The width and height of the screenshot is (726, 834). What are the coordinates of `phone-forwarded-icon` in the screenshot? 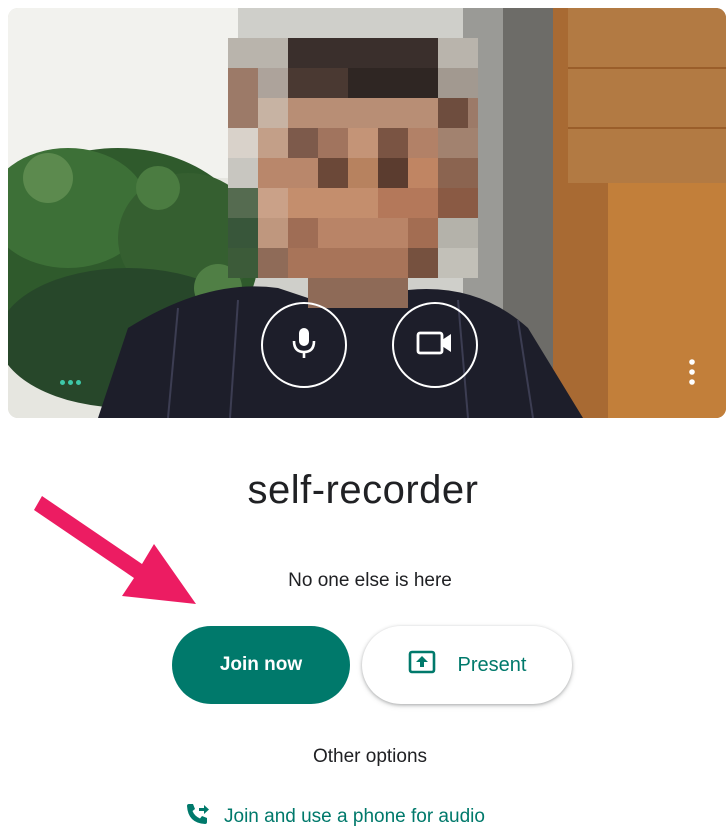 It's located at (197, 817).